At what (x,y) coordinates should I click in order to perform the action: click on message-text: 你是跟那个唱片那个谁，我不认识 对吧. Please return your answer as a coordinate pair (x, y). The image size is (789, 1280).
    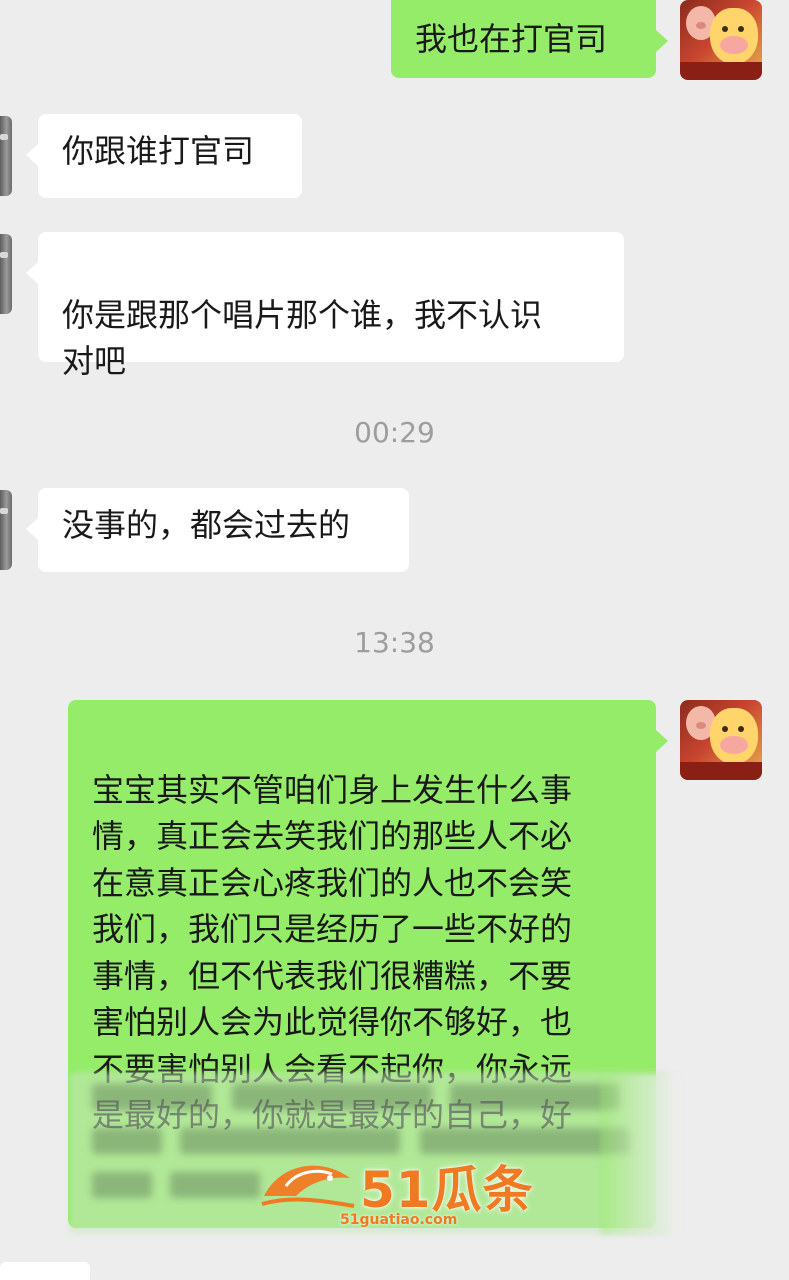
    Looking at the image, I should click on (302, 338).